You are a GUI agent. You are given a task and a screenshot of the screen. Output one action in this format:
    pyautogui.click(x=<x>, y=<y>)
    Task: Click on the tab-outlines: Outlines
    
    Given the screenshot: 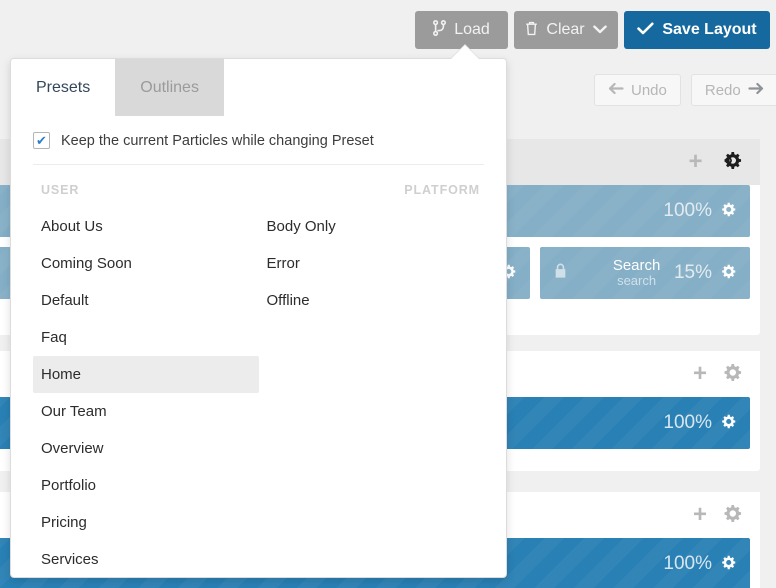 What is the action you would take?
    pyautogui.click(x=169, y=87)
    